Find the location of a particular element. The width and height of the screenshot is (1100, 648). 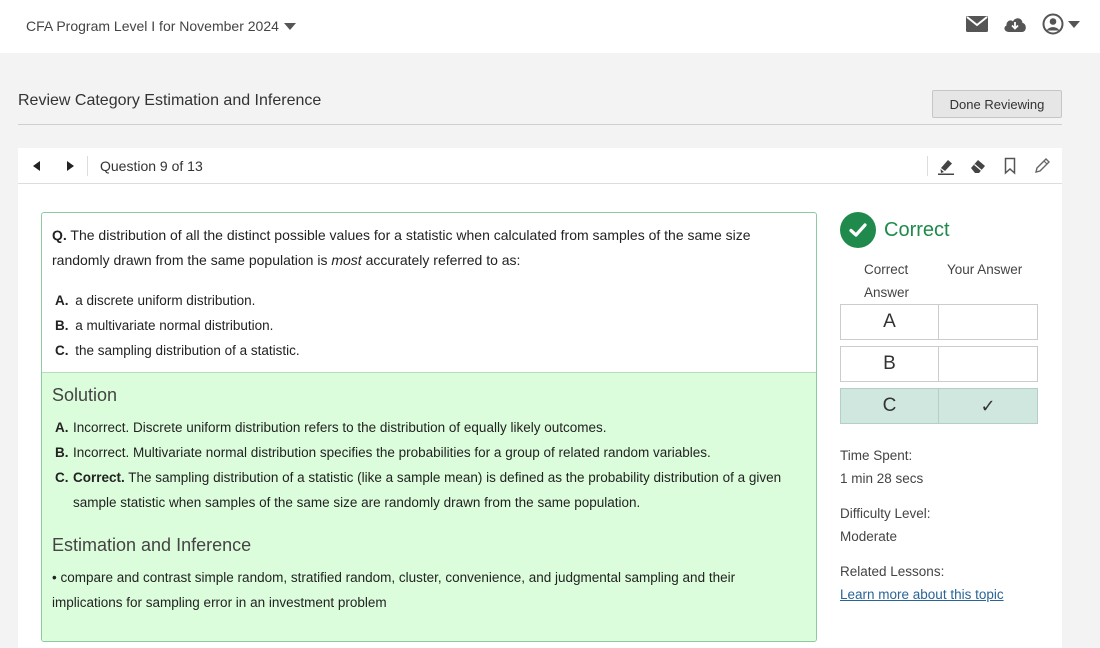

option-b: B. a multivariate normal distribution. is located at coordinates (177, 325).